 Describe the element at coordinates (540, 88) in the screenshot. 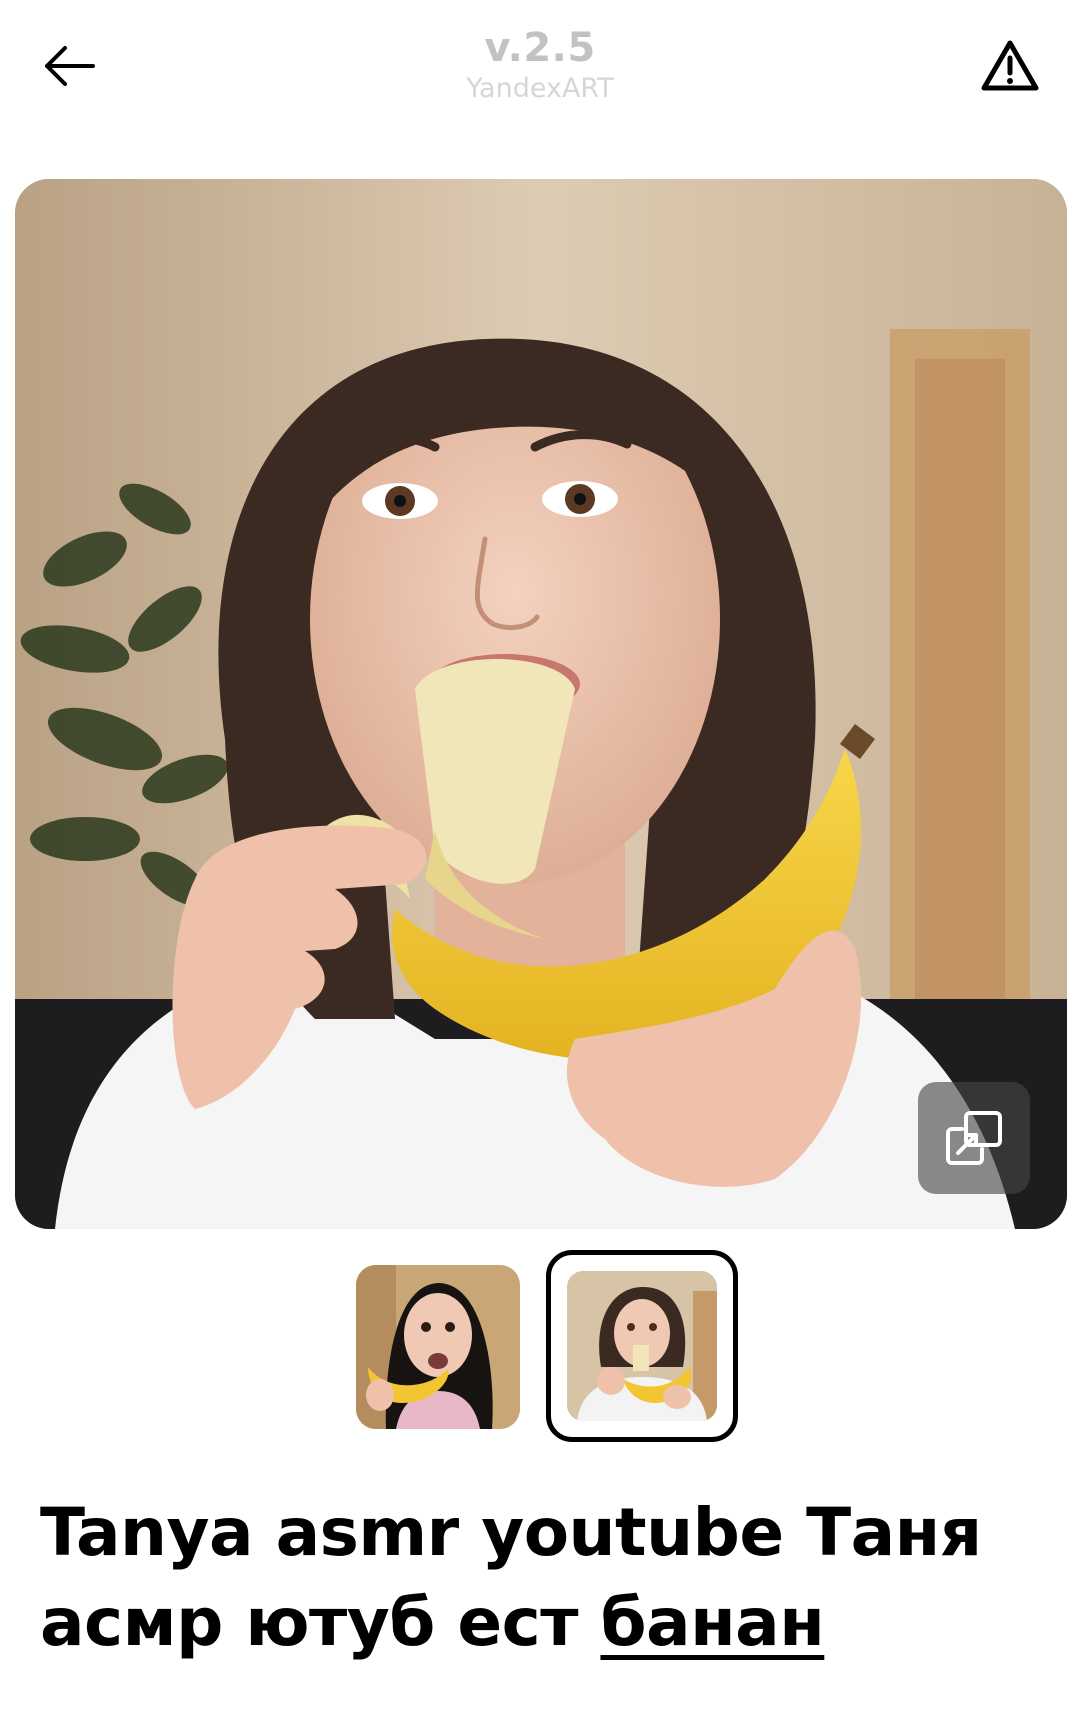

I see `model-name: YandexART` at that location.